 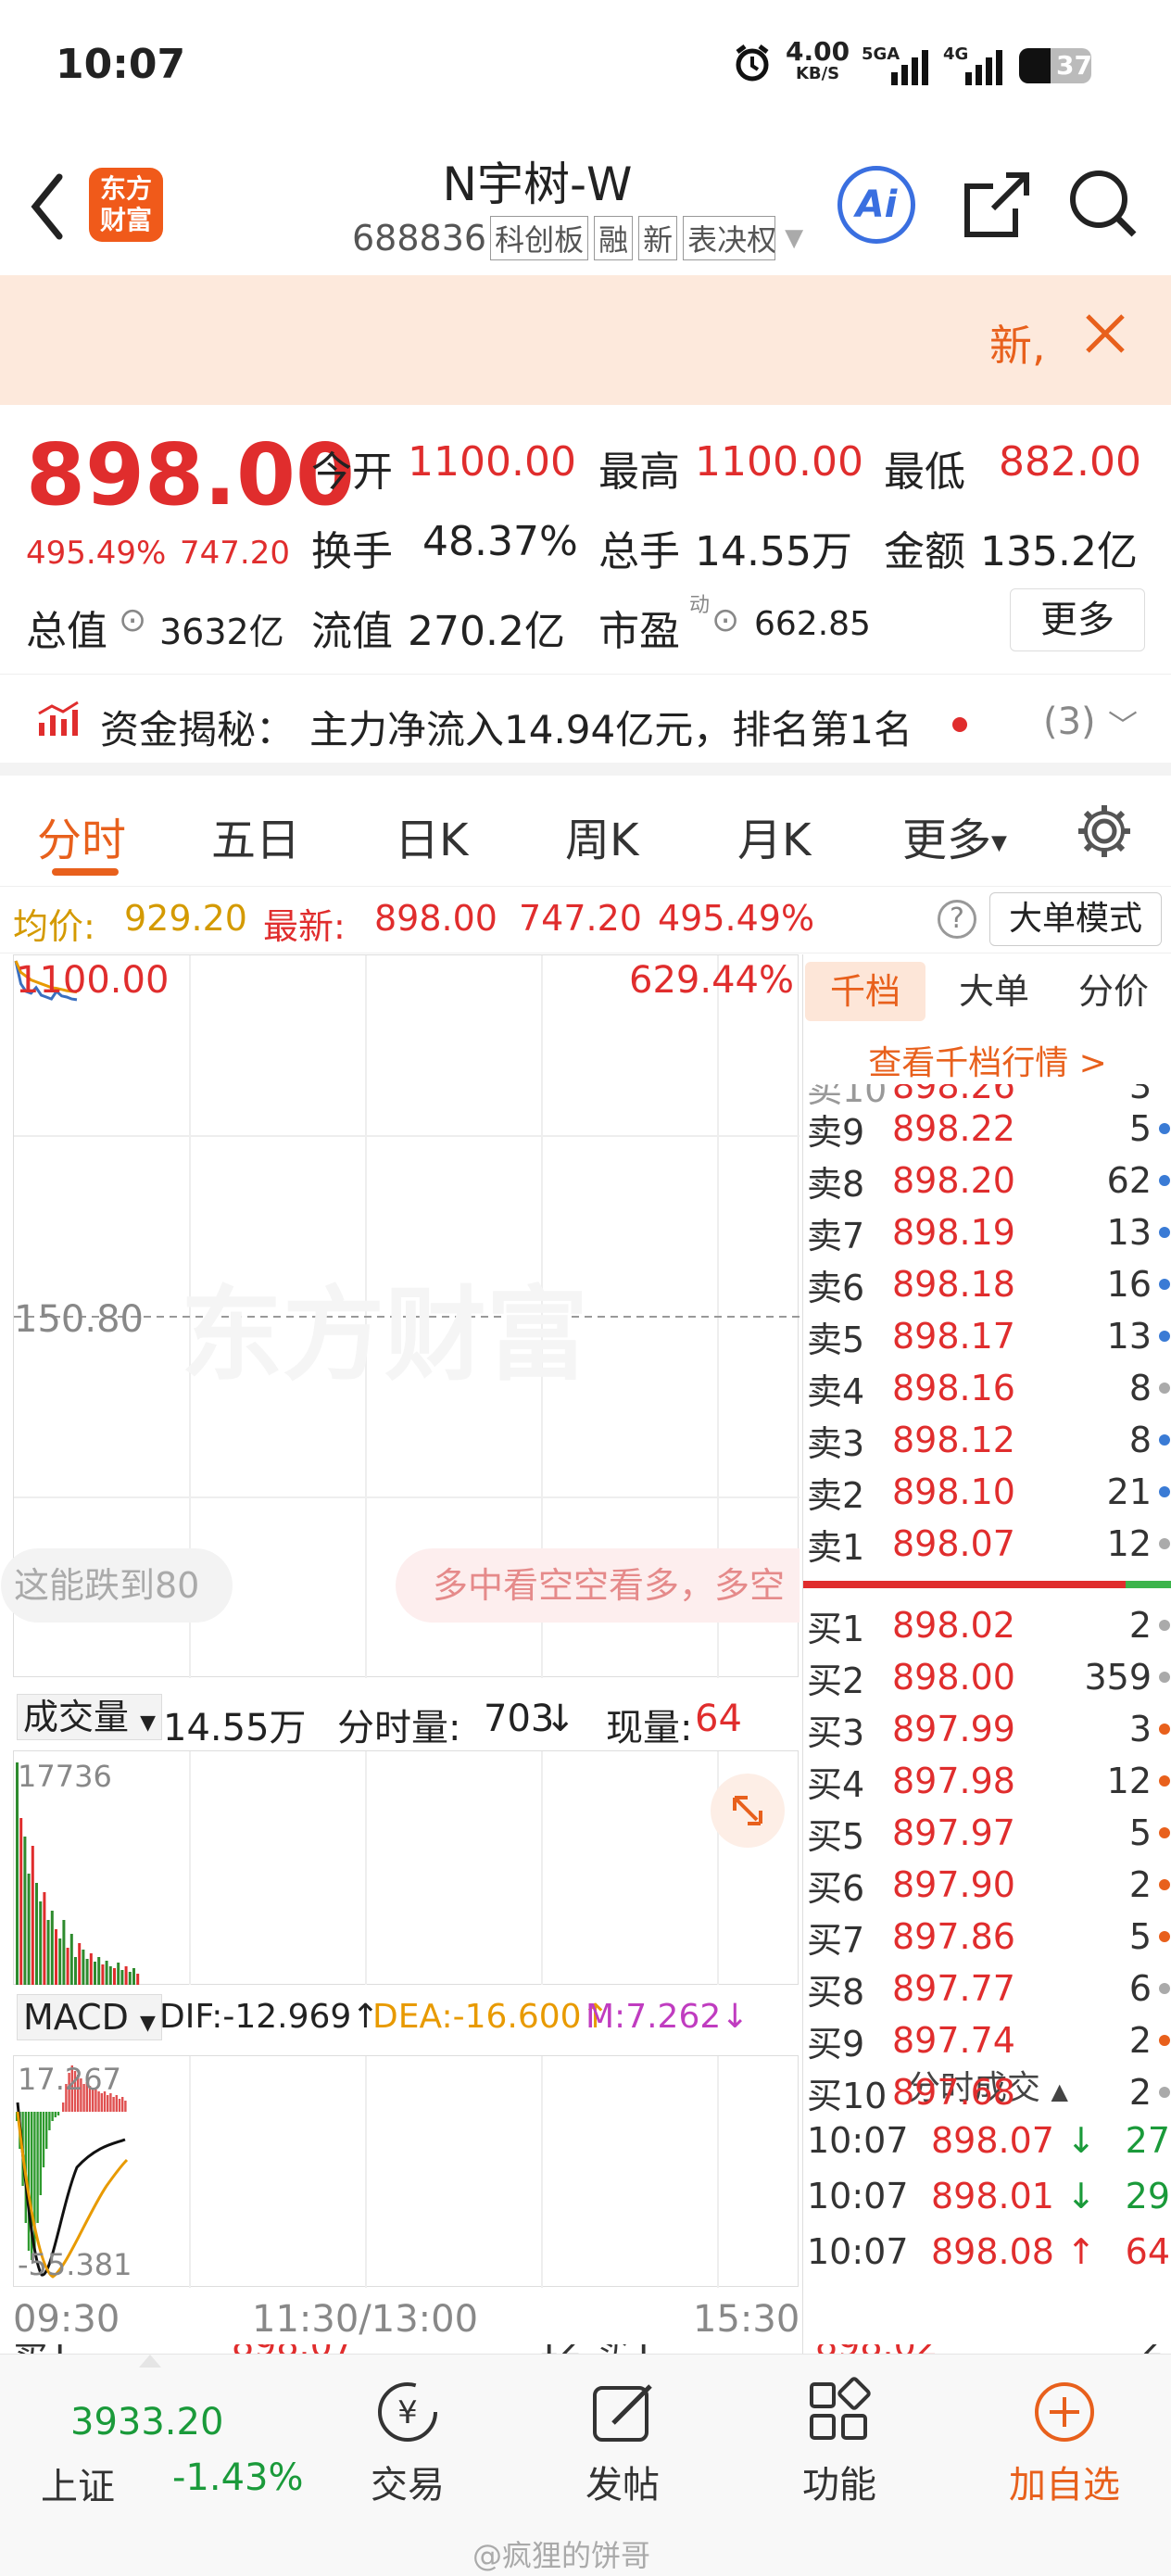 What do you see at coordinates (987, 2040) in the screenshot?
I see `bid-row: 买9 897.74 2` at bounding box center [987, 2040].